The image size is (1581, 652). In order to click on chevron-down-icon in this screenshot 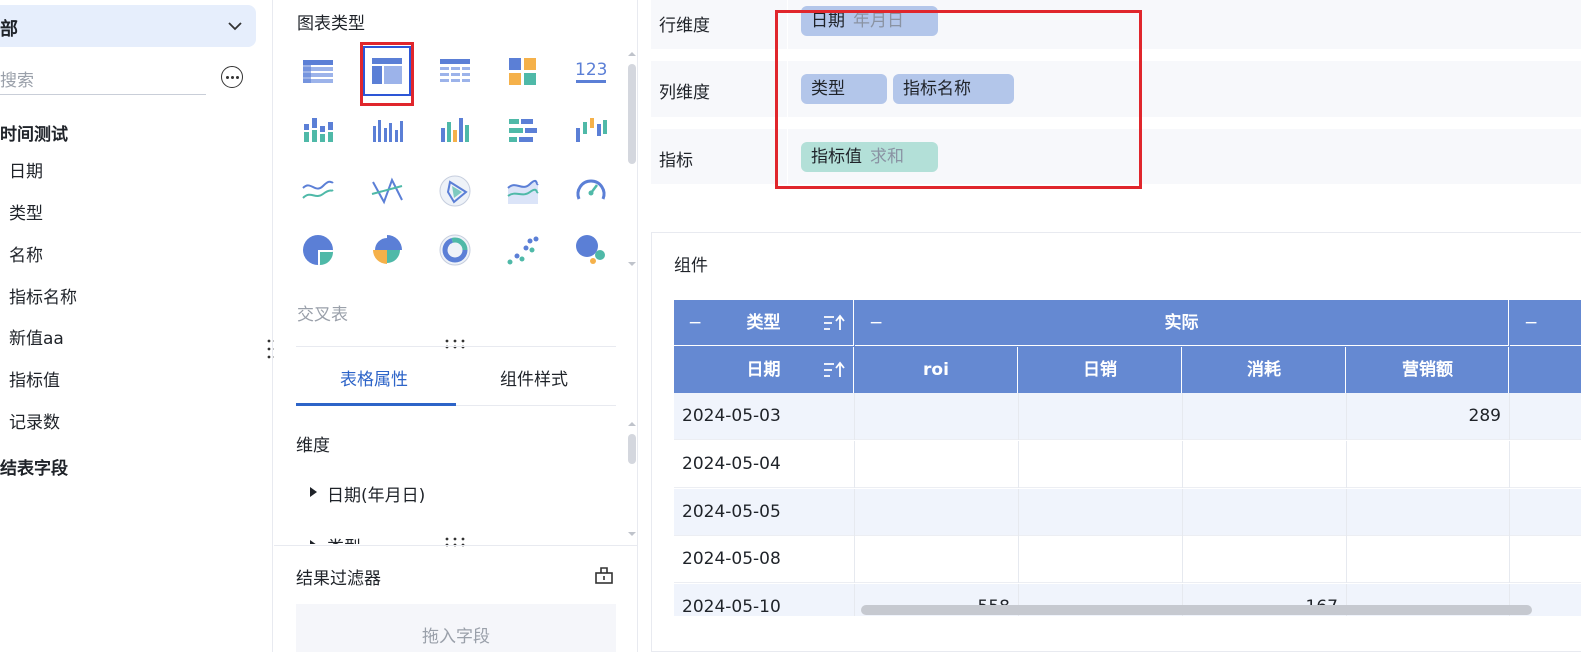, I will do `click(235, 26)`.